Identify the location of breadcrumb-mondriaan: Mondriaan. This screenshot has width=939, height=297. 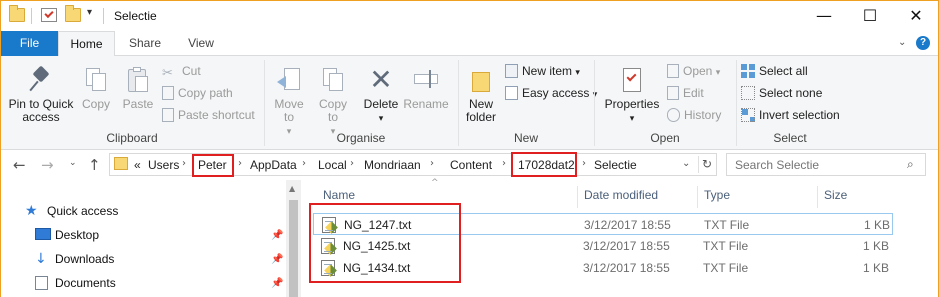
(392, 165).